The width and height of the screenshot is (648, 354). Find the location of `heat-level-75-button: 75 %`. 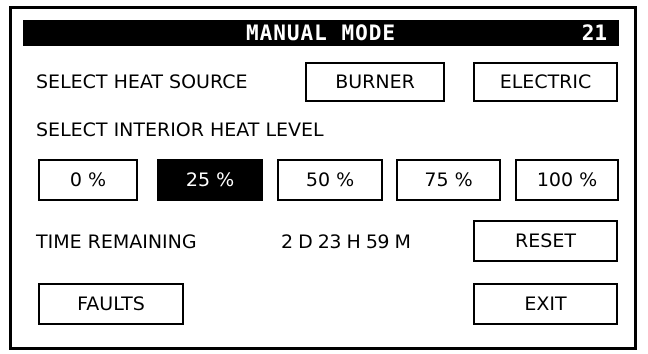

heat-level-75-button: 75 % is located at coordinates (448, 180).